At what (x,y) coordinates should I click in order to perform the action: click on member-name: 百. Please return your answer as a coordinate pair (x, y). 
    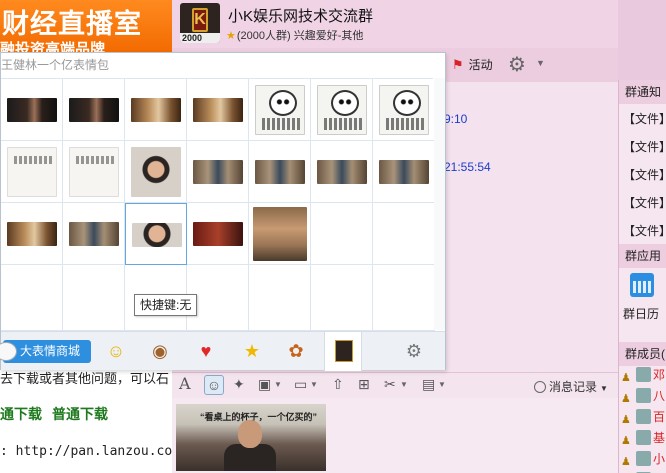
    Looking at the image, I should click on (659, 417).